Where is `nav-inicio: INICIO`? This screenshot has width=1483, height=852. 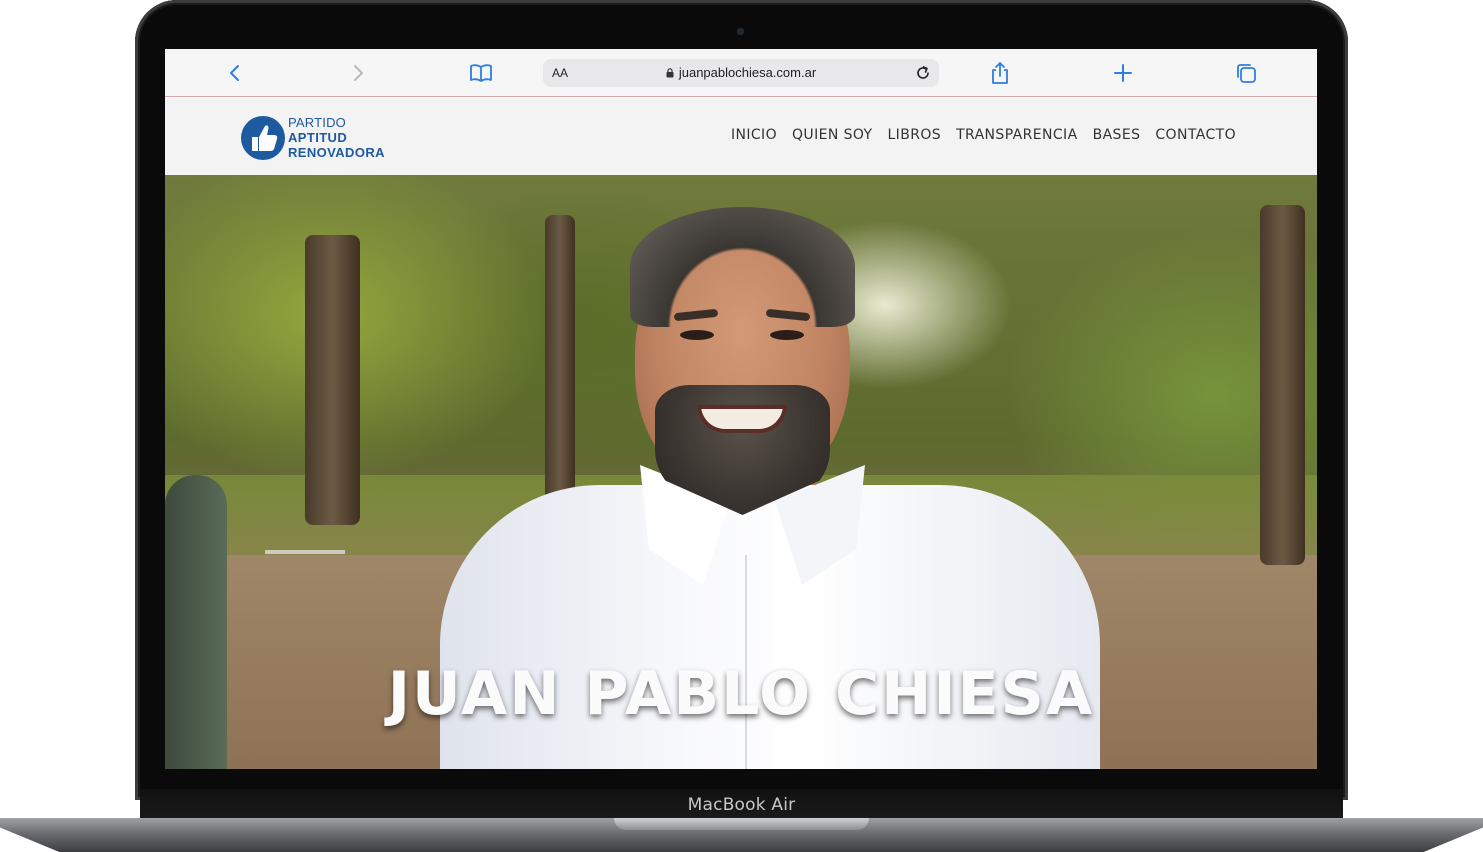
nav-inicio: INICIO is located at coordinates (754, 135).